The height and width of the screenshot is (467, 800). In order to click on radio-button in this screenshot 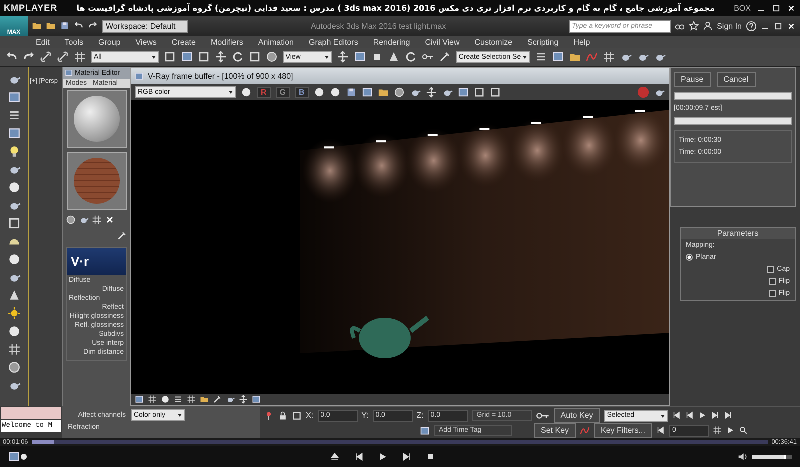, I will do `click(689, 257)`.